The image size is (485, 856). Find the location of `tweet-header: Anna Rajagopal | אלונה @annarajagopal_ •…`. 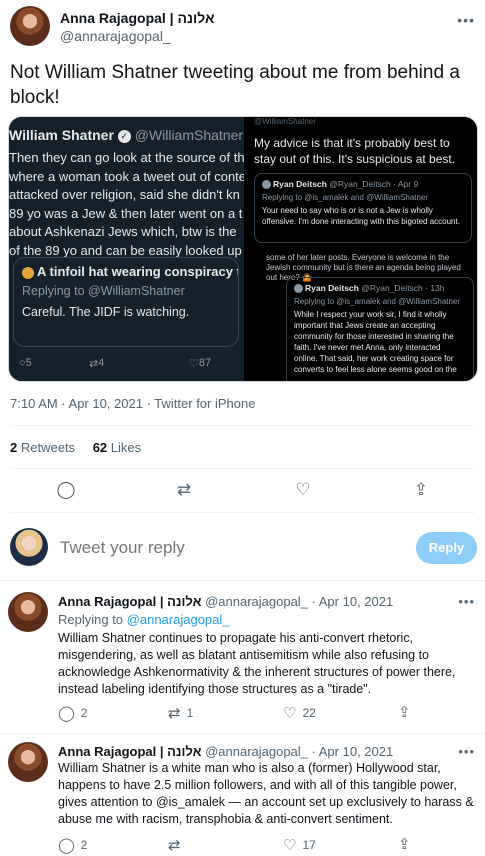

tweet-header: Anna Rajagopal | אלונה @annarajagopal_ •… is located at coordinates (242, 27).